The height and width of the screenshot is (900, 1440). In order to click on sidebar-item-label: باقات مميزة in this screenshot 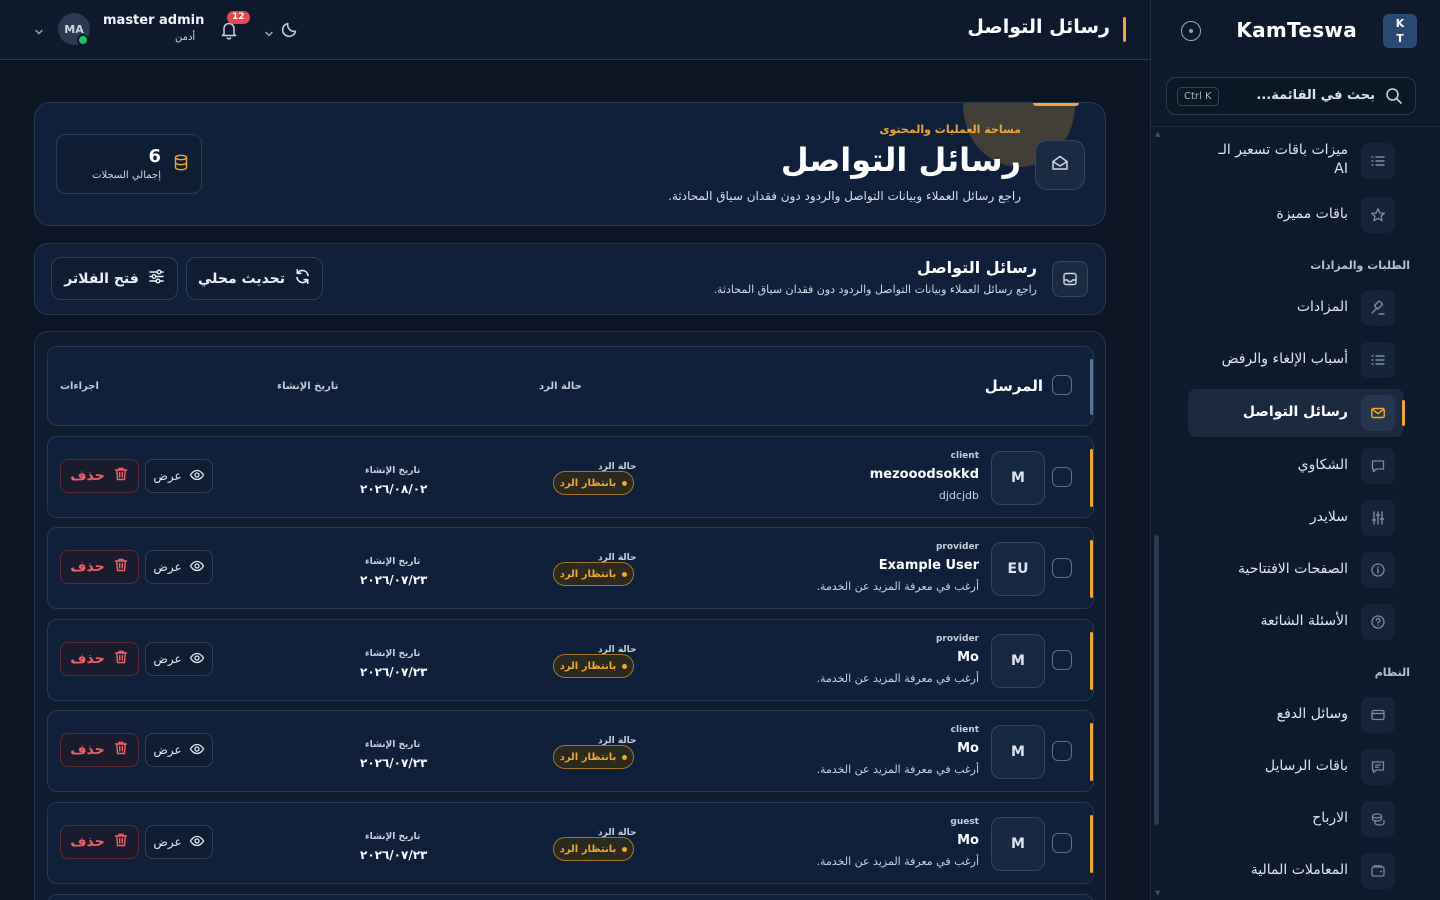, I will do `click(1312, 214)`.